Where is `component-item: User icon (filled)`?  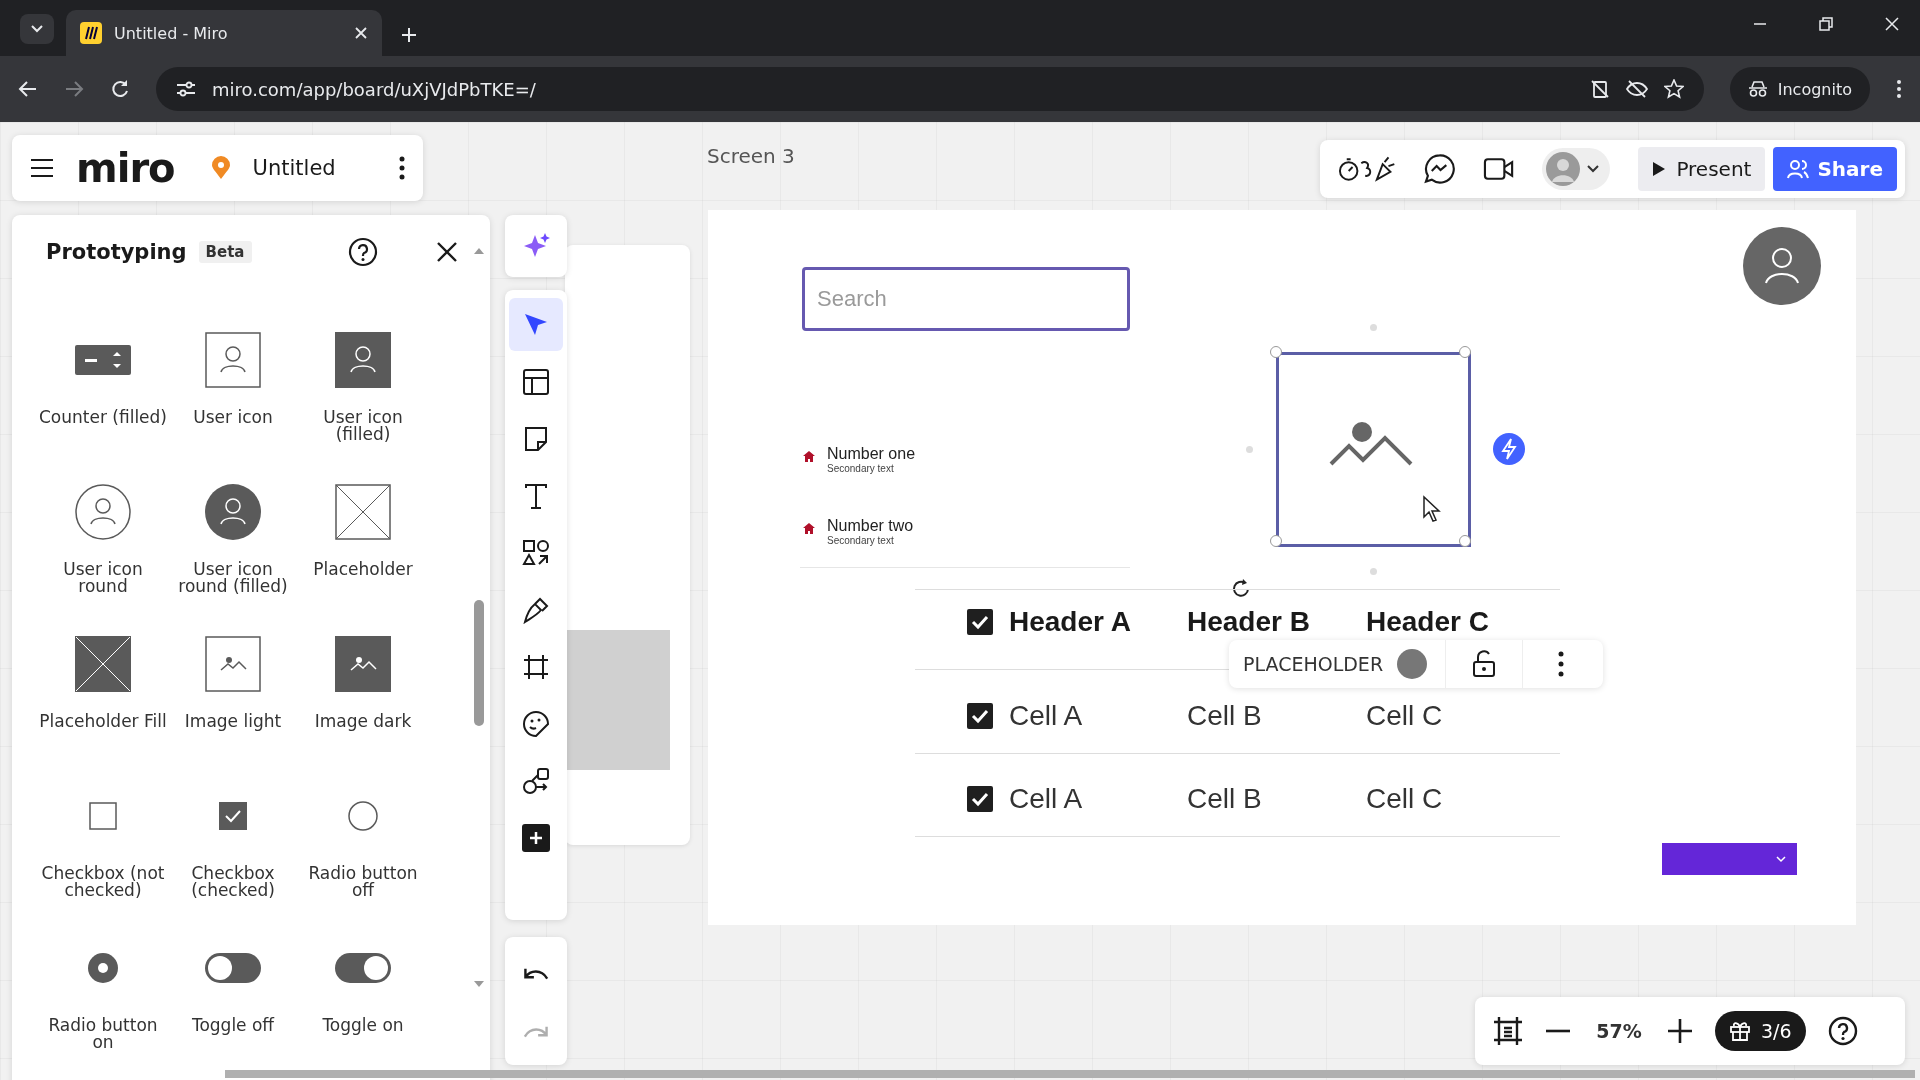
component-item: User icon (filled) is located at coordinates (363, 385).